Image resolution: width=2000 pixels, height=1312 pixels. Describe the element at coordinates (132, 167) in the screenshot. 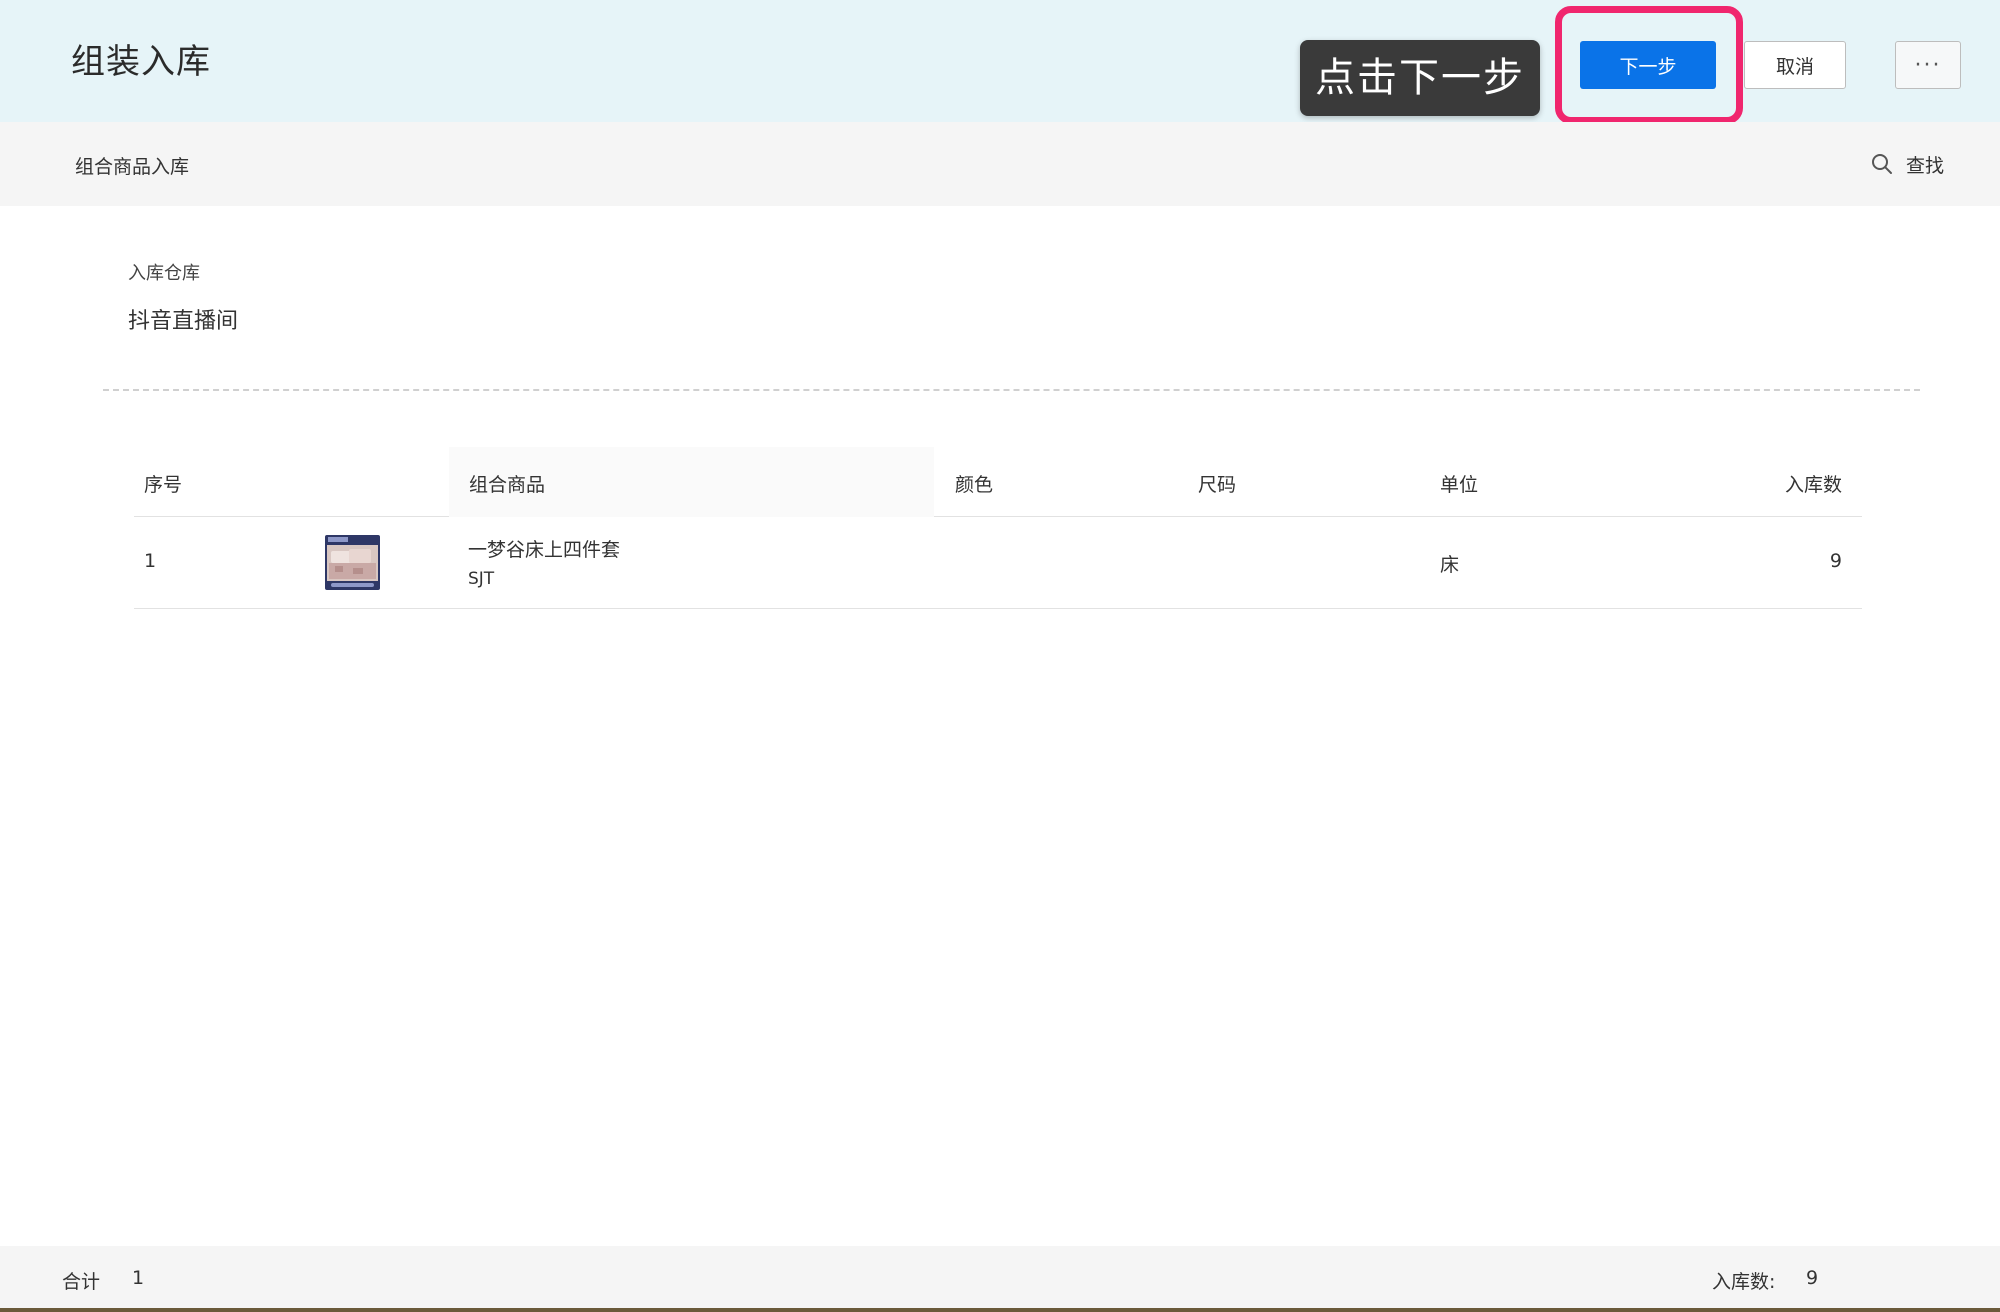

I see `section-title: 组合商品入库` at that location.